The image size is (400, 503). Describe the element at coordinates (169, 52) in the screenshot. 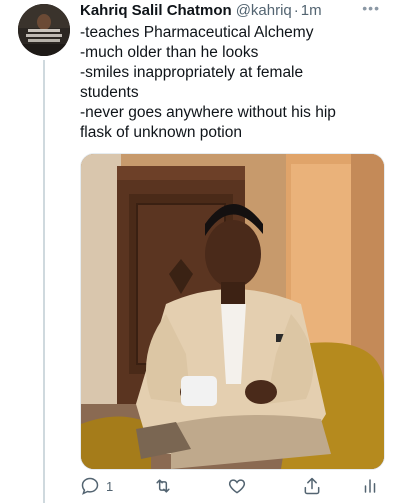

I see `tweet-line: -much older than he looks` at that location.